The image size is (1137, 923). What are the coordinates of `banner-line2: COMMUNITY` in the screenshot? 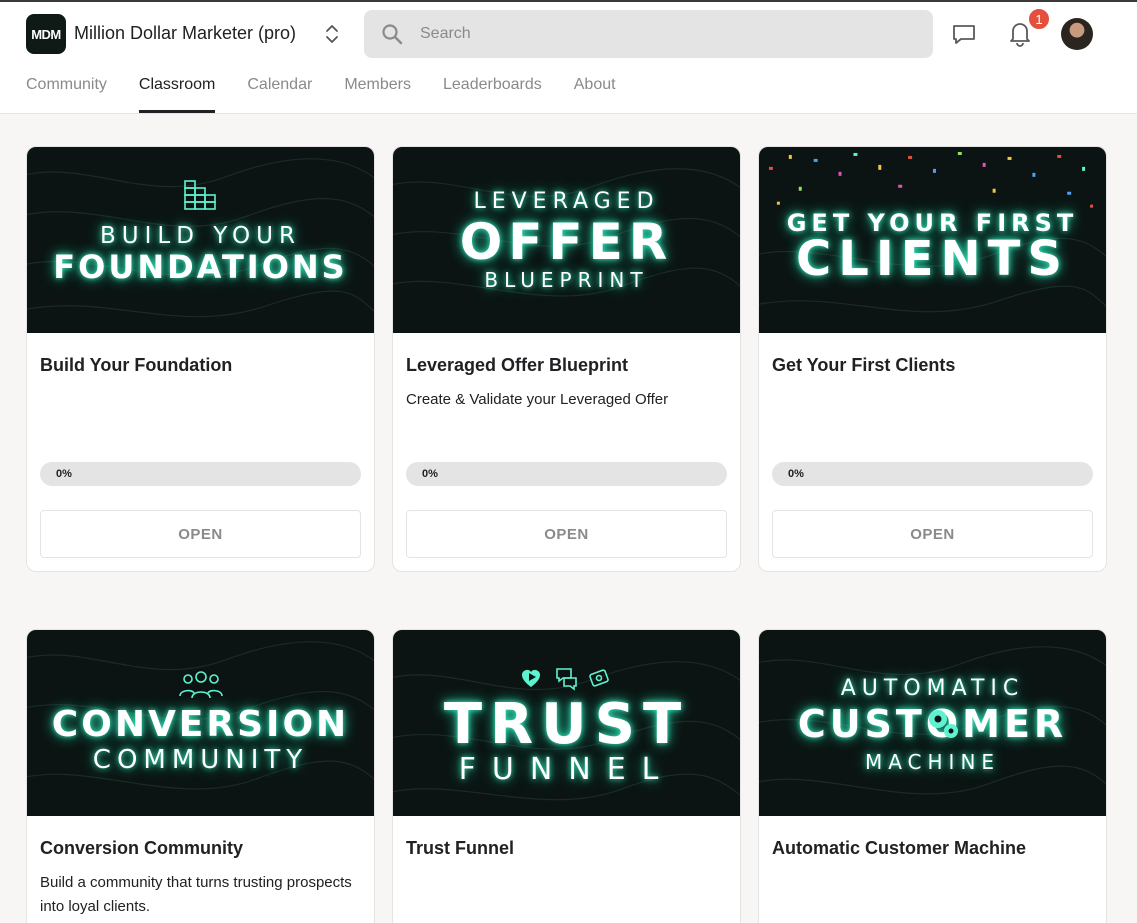 It's located at (200, 760).